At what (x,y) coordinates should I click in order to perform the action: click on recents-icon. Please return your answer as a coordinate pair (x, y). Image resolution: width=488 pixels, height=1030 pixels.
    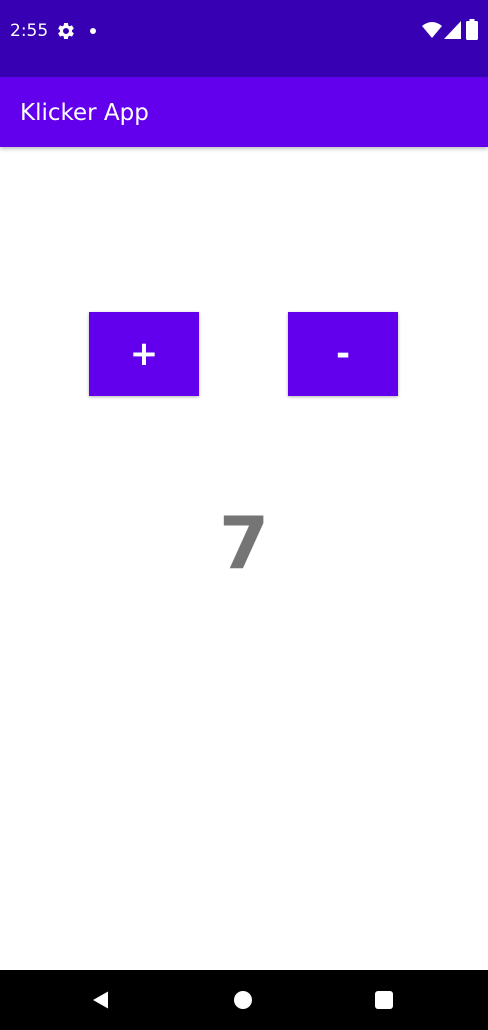
    Looking at the image, I should click on (384, 1000).